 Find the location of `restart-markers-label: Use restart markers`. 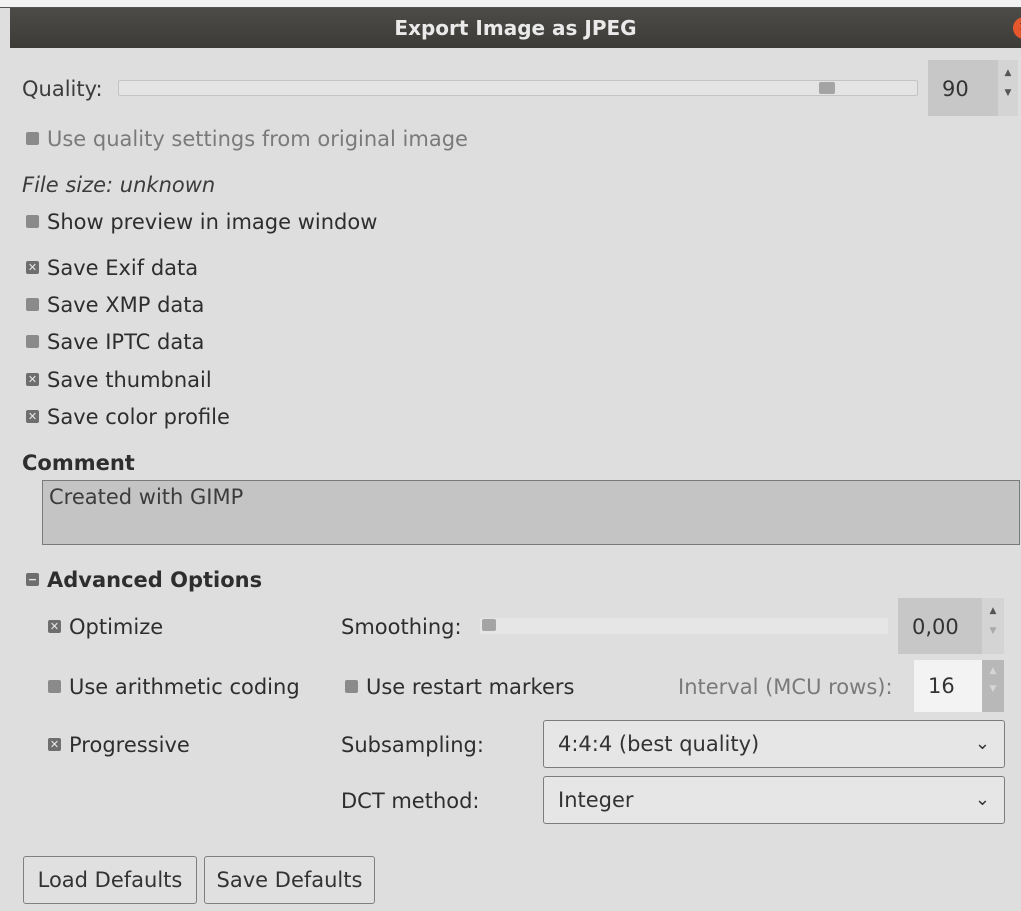

restart-markers-label: Use restart markers is located at coordinates (470, 687).